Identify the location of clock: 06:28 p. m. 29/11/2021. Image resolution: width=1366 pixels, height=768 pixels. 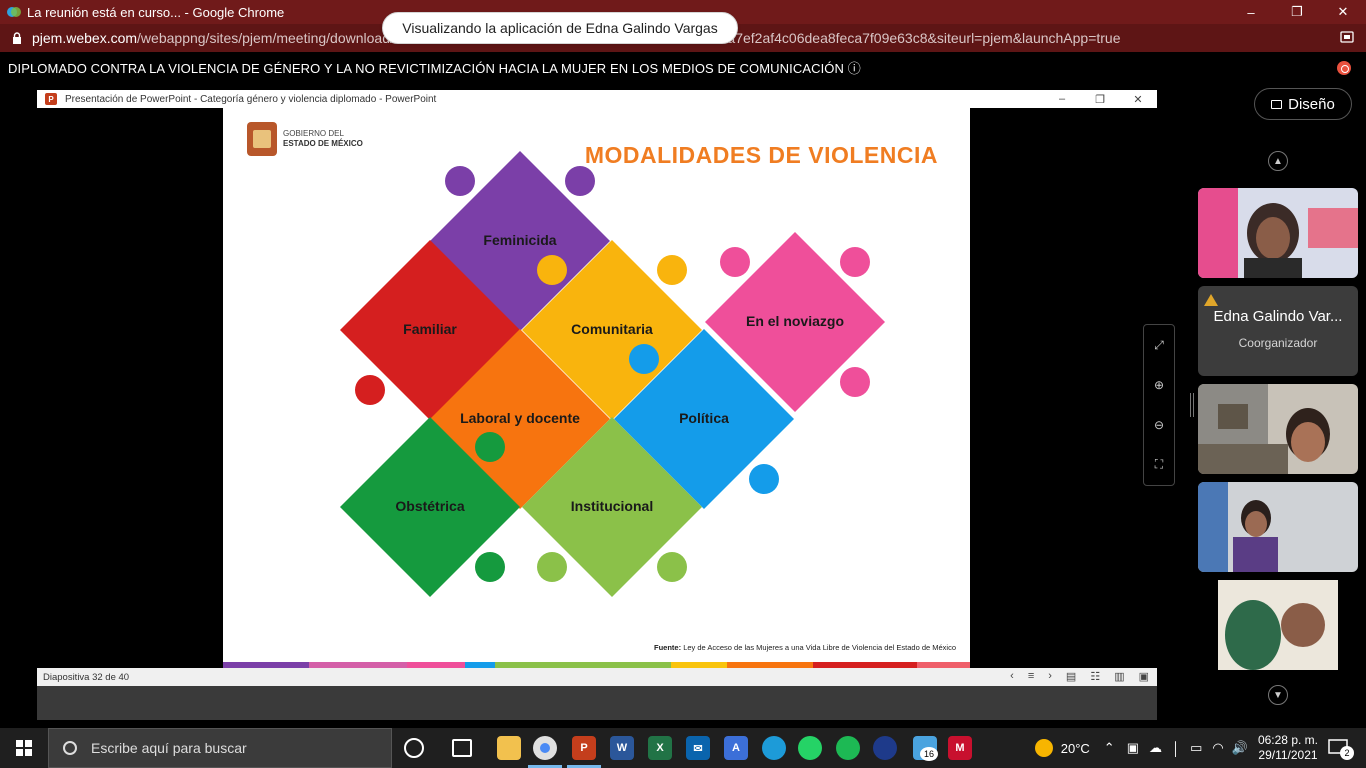
(1288, 748).